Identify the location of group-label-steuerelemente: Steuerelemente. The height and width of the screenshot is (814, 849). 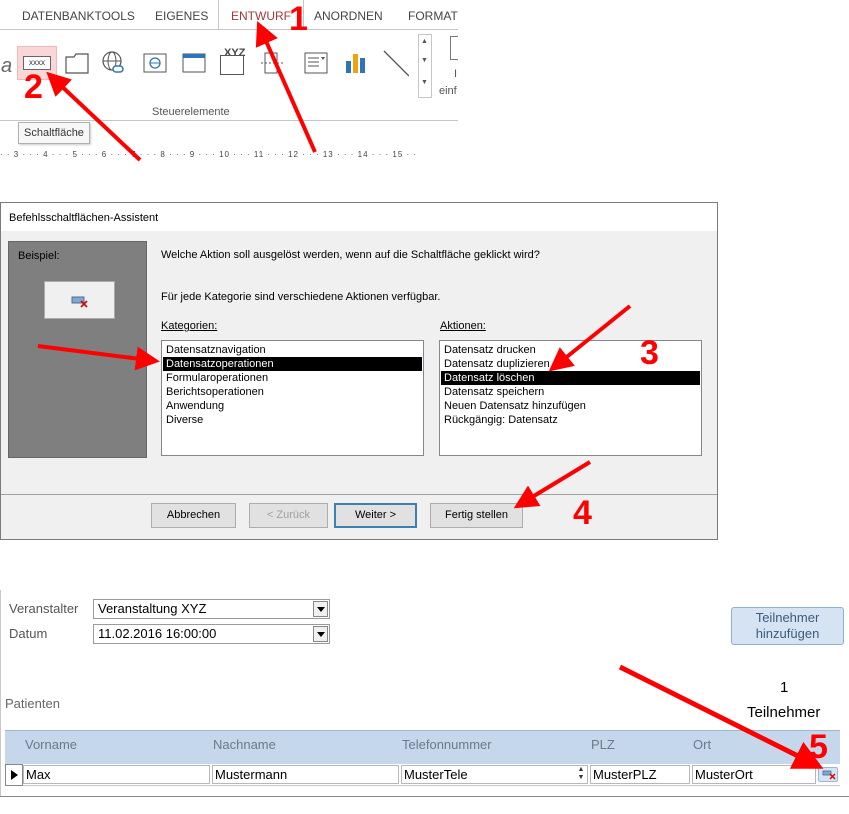
(191, 112).